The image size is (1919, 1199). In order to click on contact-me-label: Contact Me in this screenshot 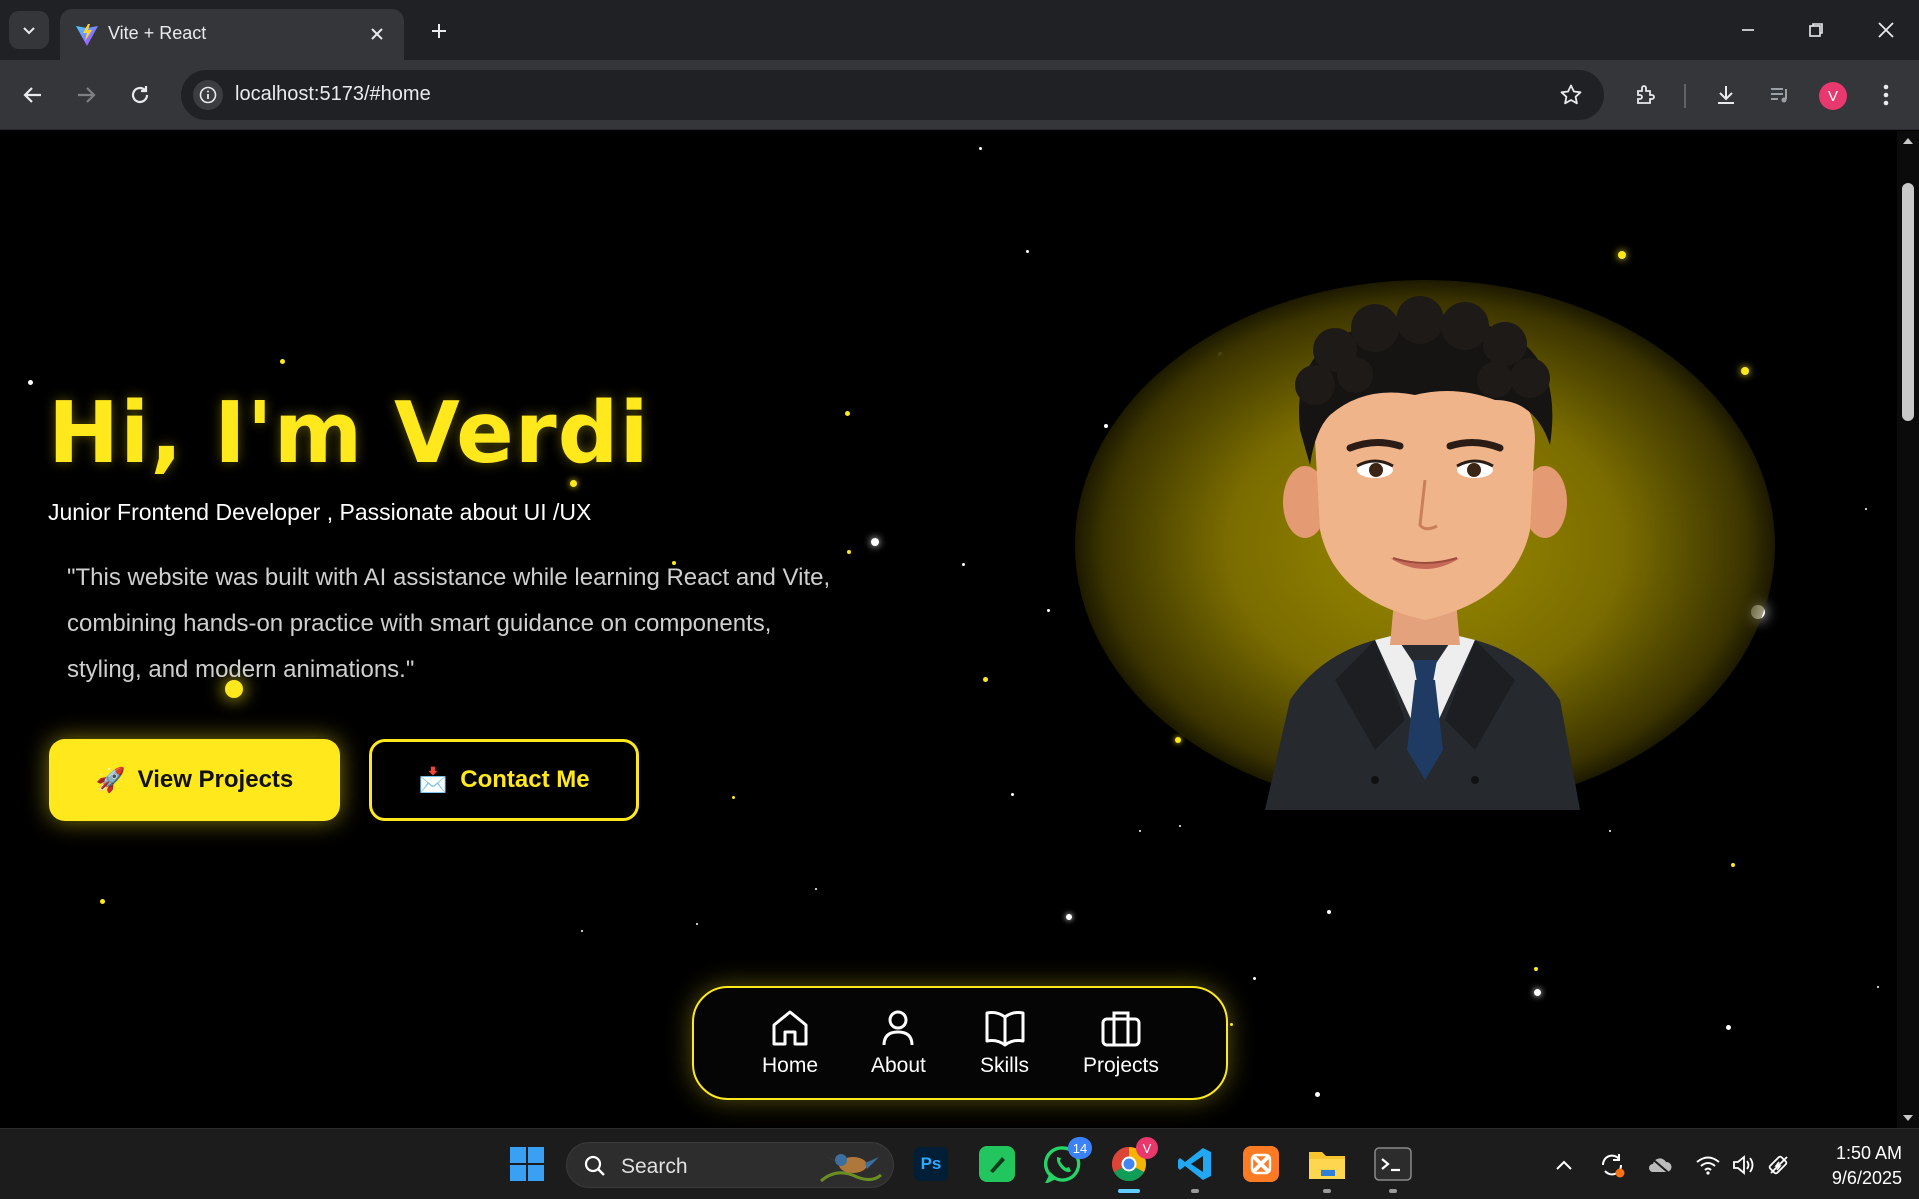, I will do `click(525, 779)`.